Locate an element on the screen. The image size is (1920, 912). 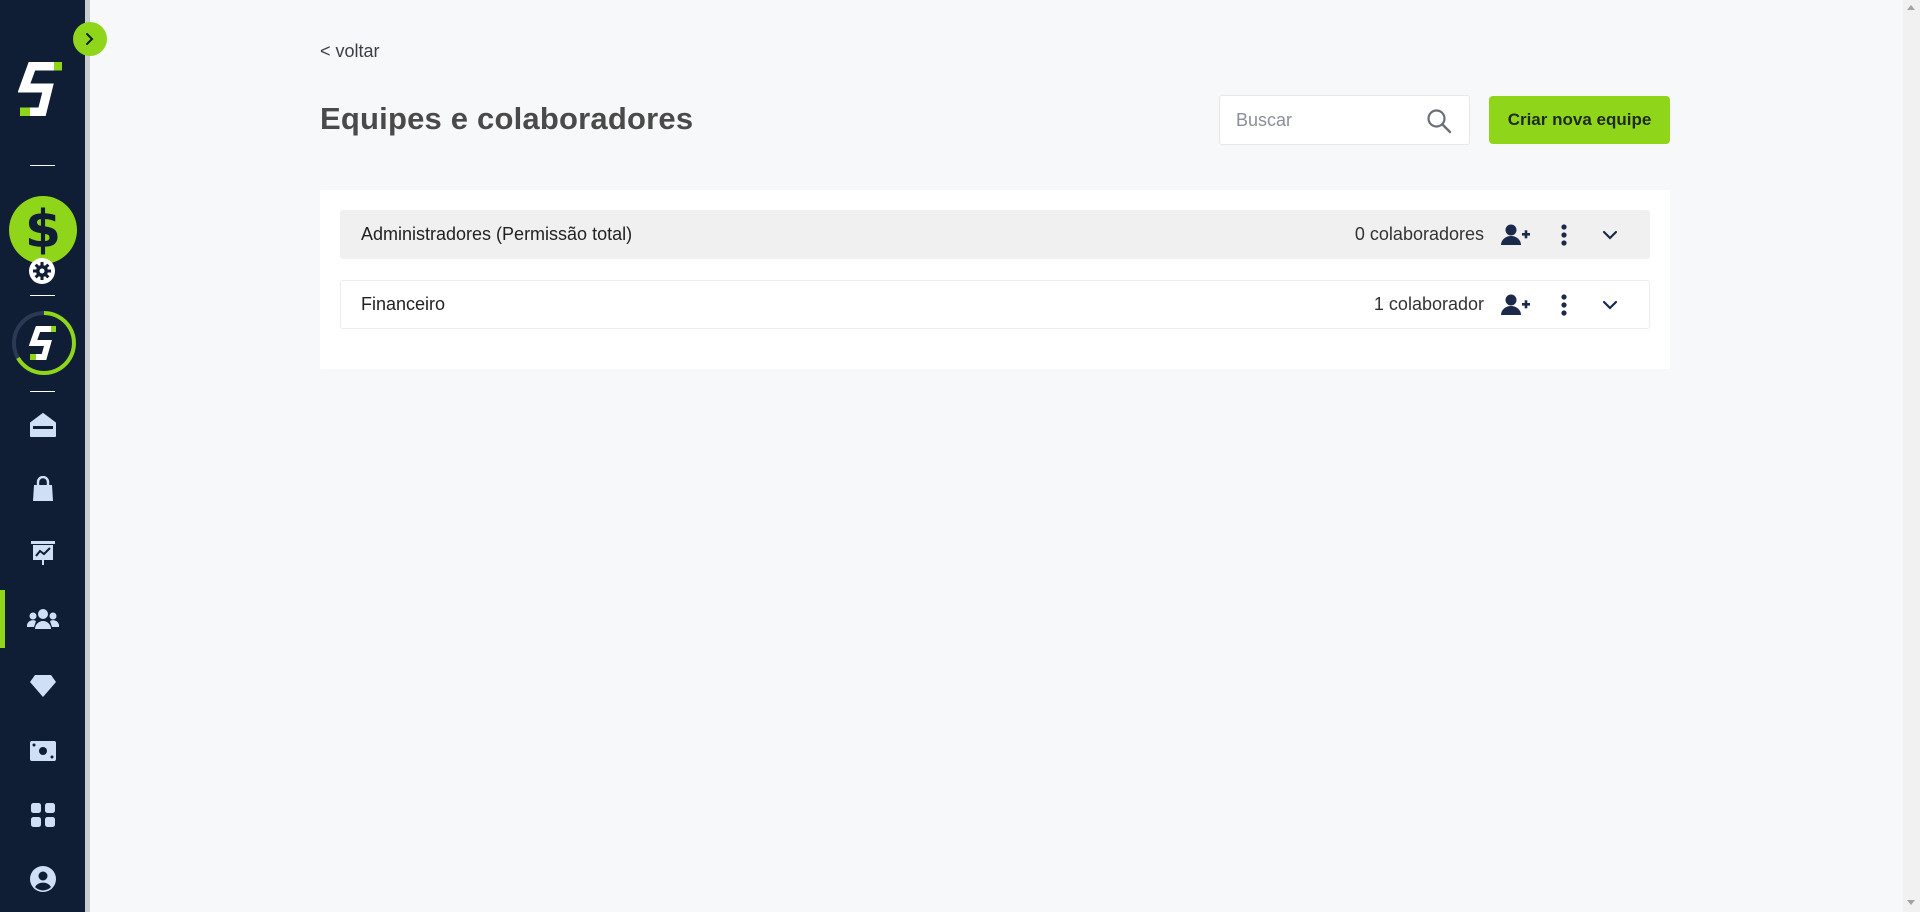
search-box is located at coordinates (1344, 120).